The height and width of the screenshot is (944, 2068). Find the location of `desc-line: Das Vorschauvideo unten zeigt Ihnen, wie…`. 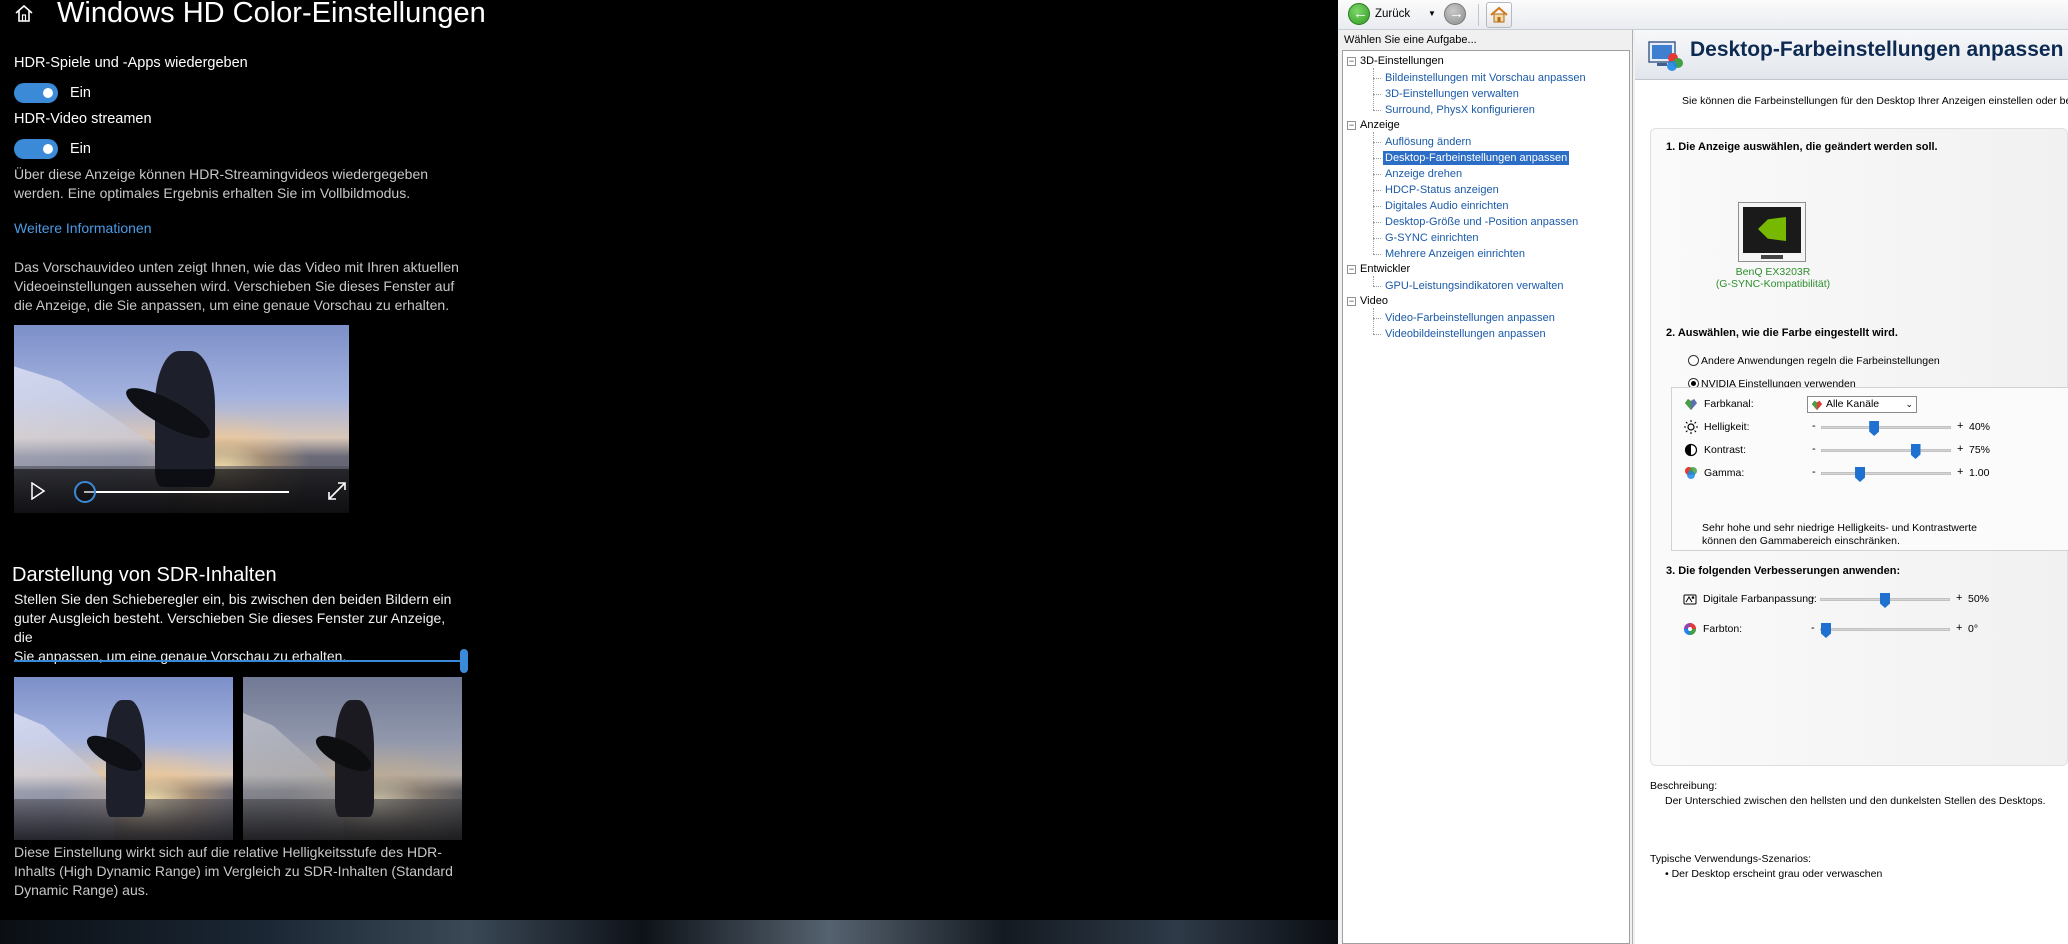

desc-line: Das Vorschauvideo unten zeigt Ihnen, wie… is located at coordinates (236, 267).